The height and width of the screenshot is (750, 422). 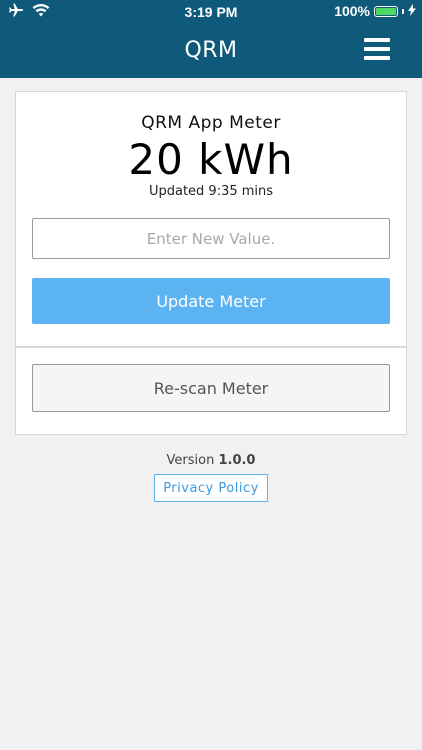 I want to click on battery-percent: 100%, so click(x=352, y=11).